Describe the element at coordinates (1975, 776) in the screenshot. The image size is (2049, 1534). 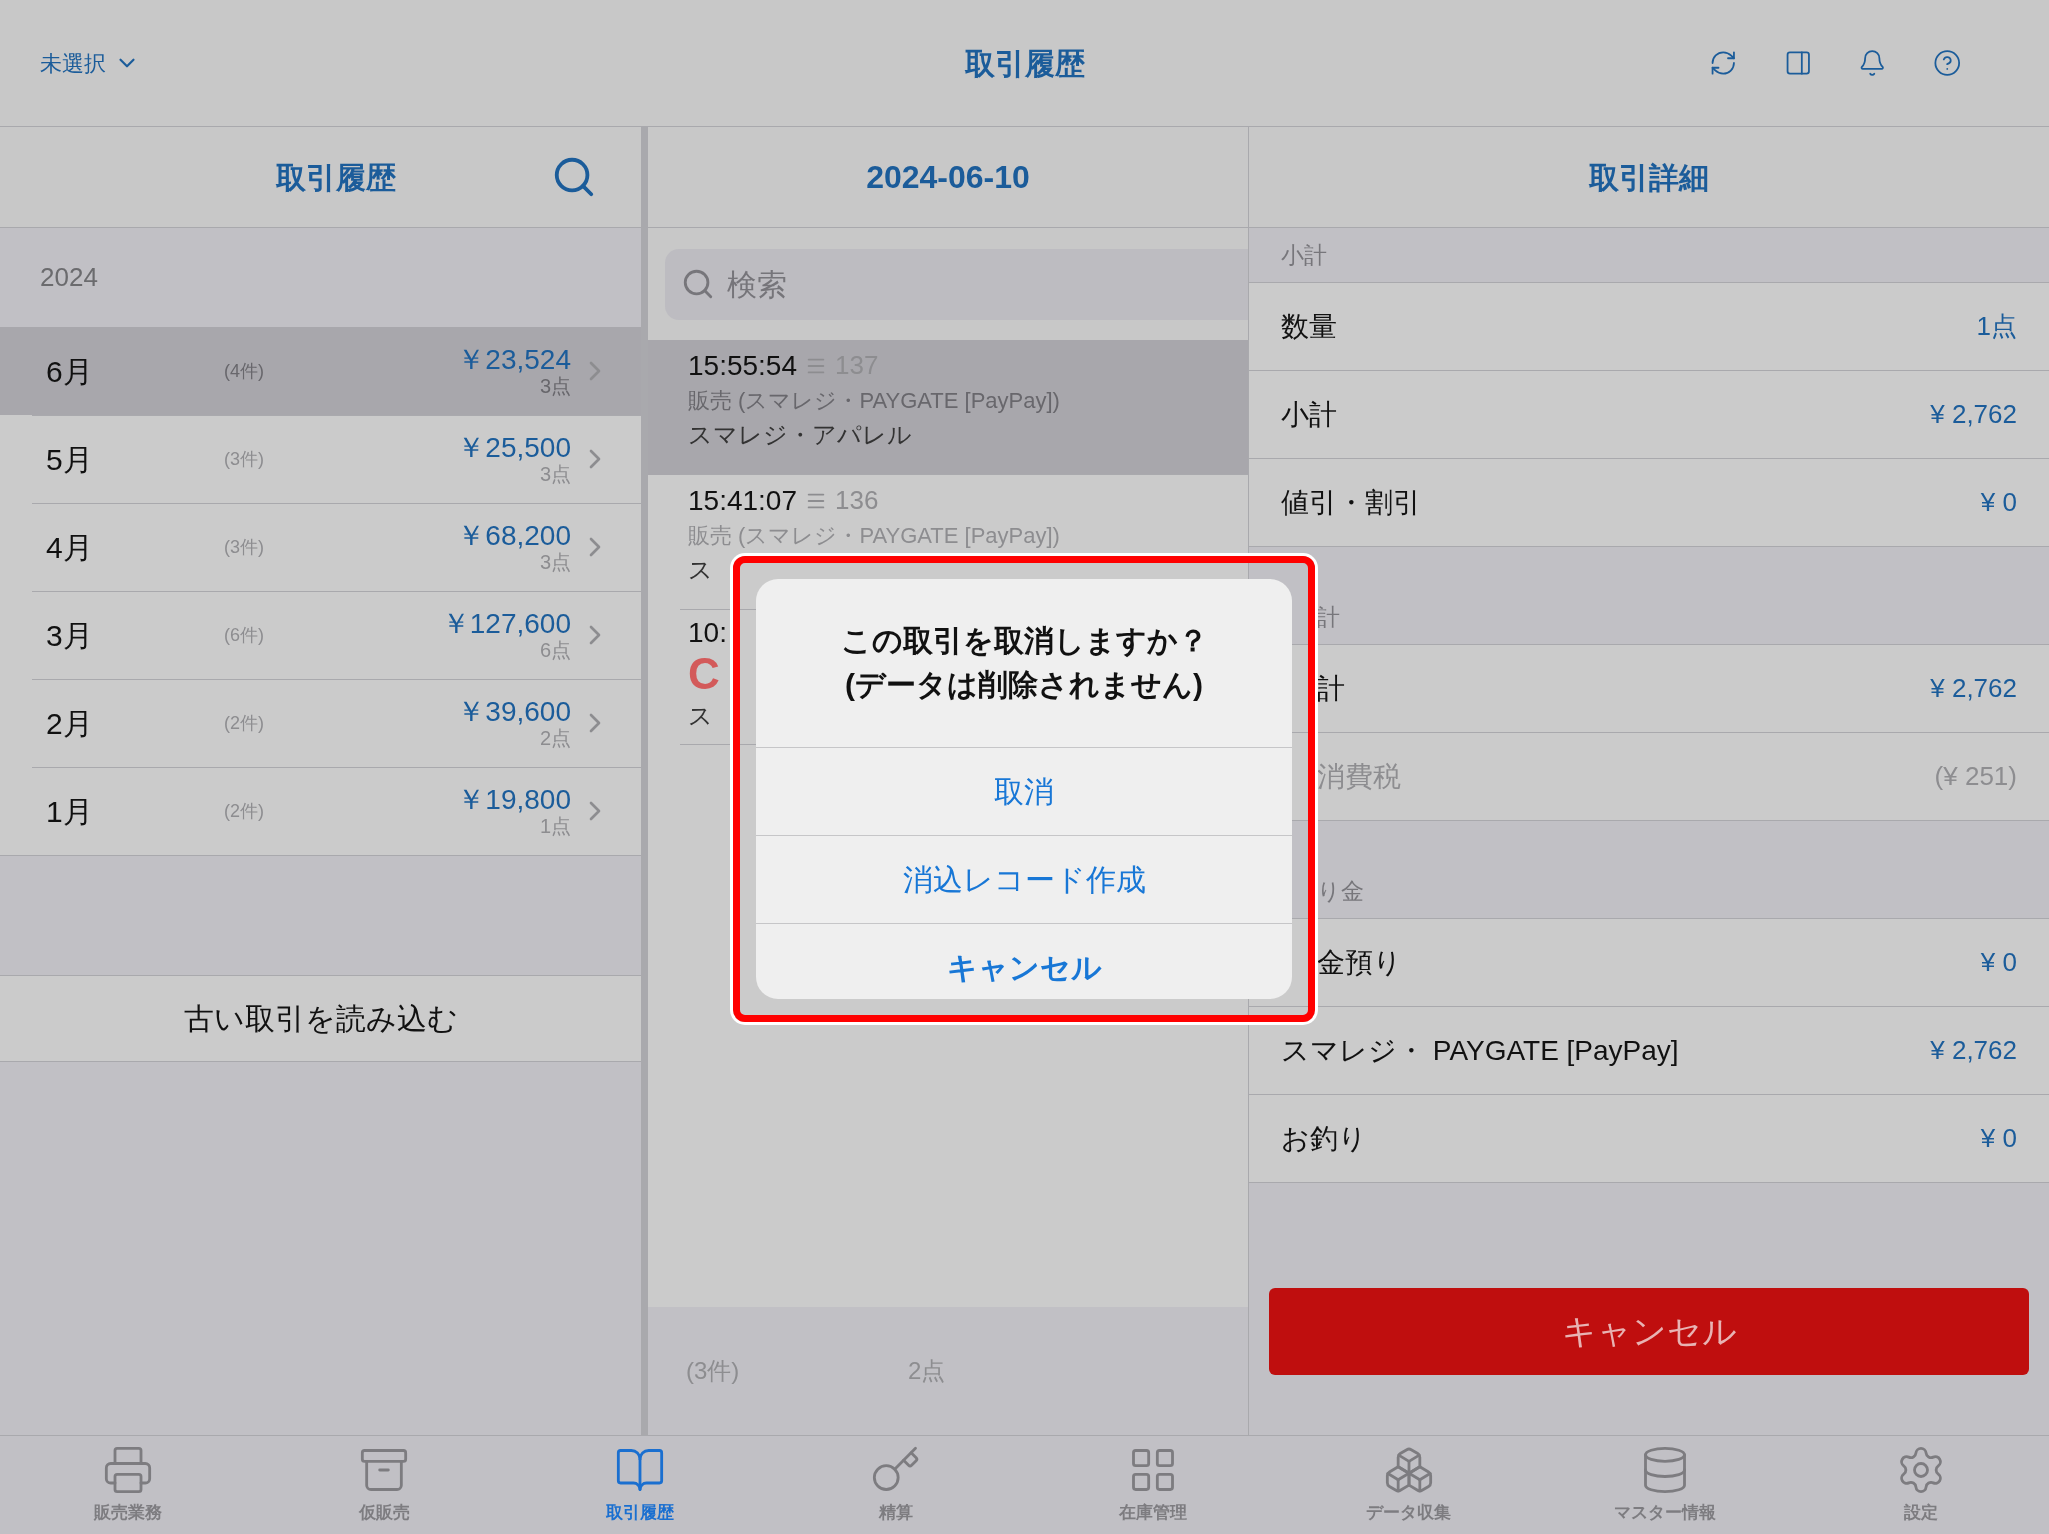
I see `detail-value: (¥ 251)` at that location.